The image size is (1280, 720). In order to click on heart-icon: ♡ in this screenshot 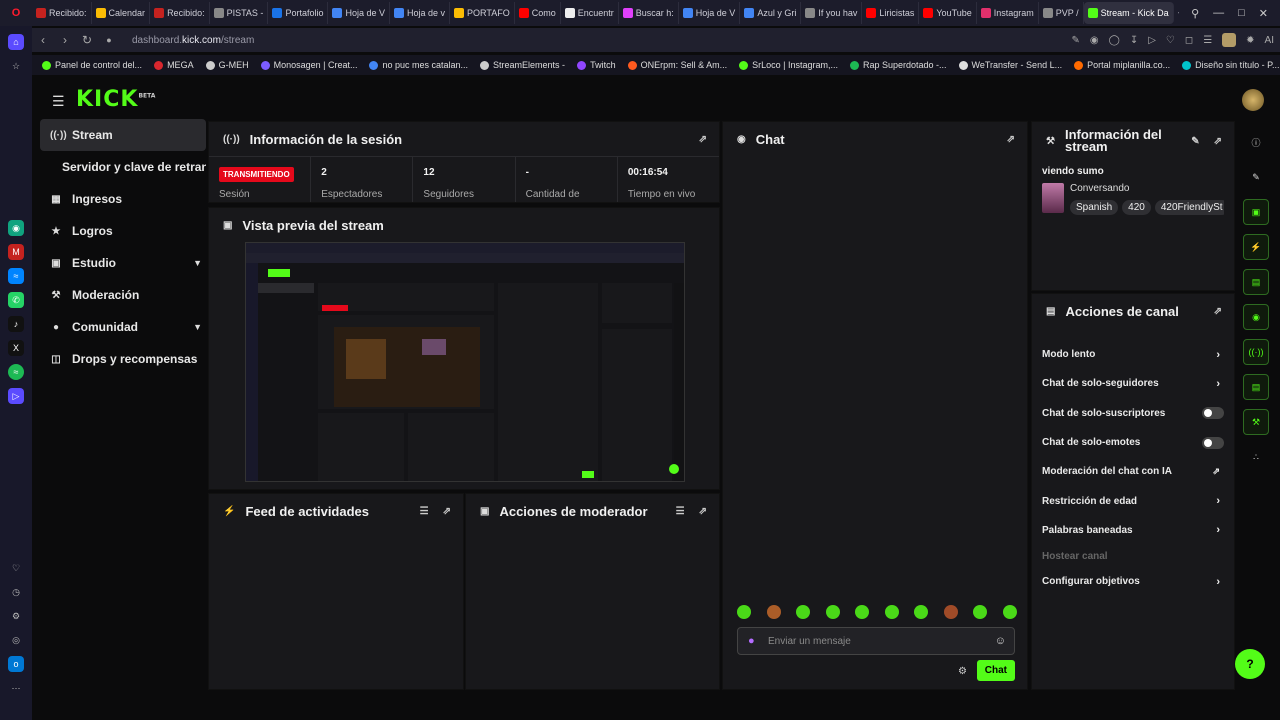, I will do `click(16, 568)`.